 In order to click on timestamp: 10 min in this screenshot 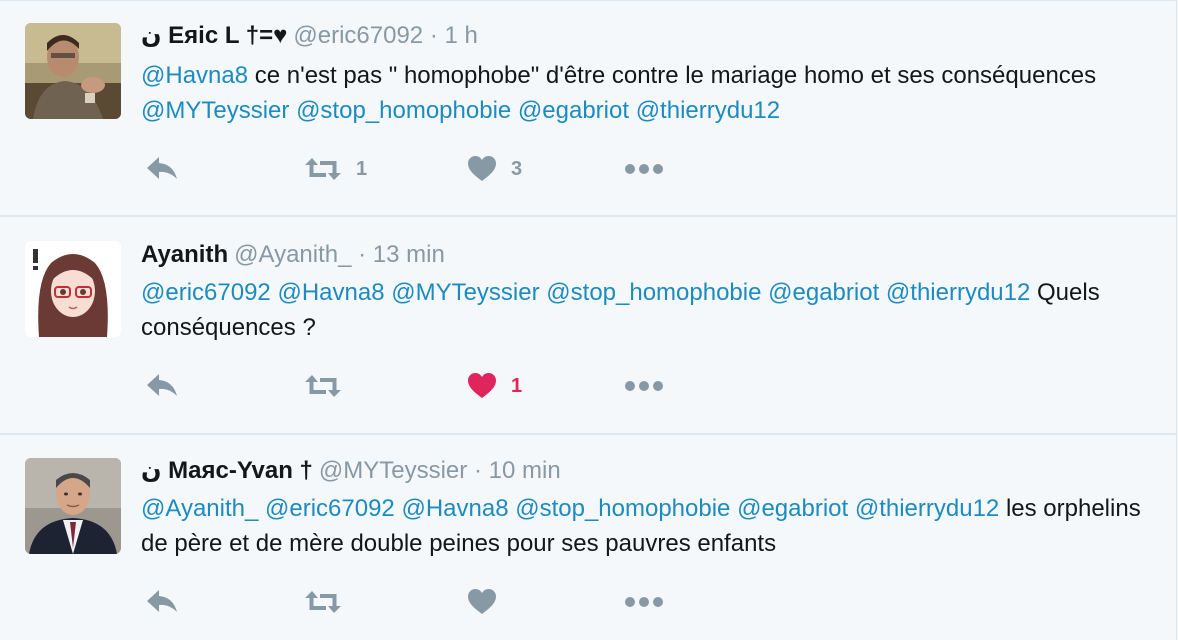, I will do `click(525, 470)`.